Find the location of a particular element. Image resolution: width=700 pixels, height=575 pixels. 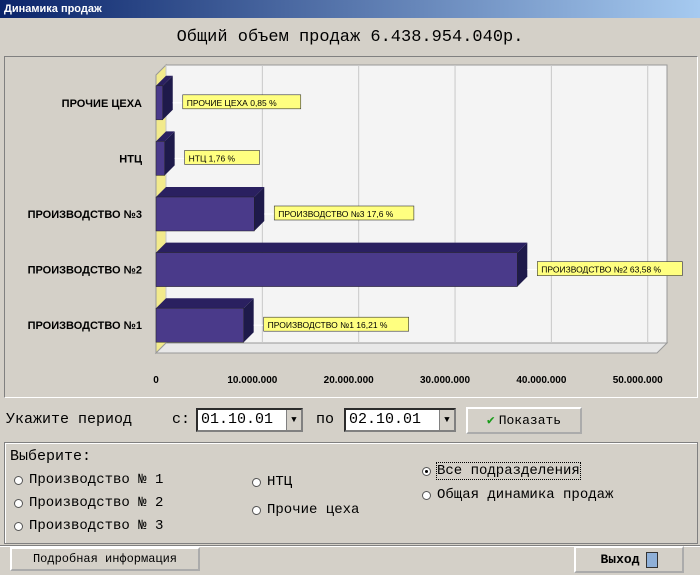

radio-production-3: Производство № 3 is located at coordinates (88, 526).